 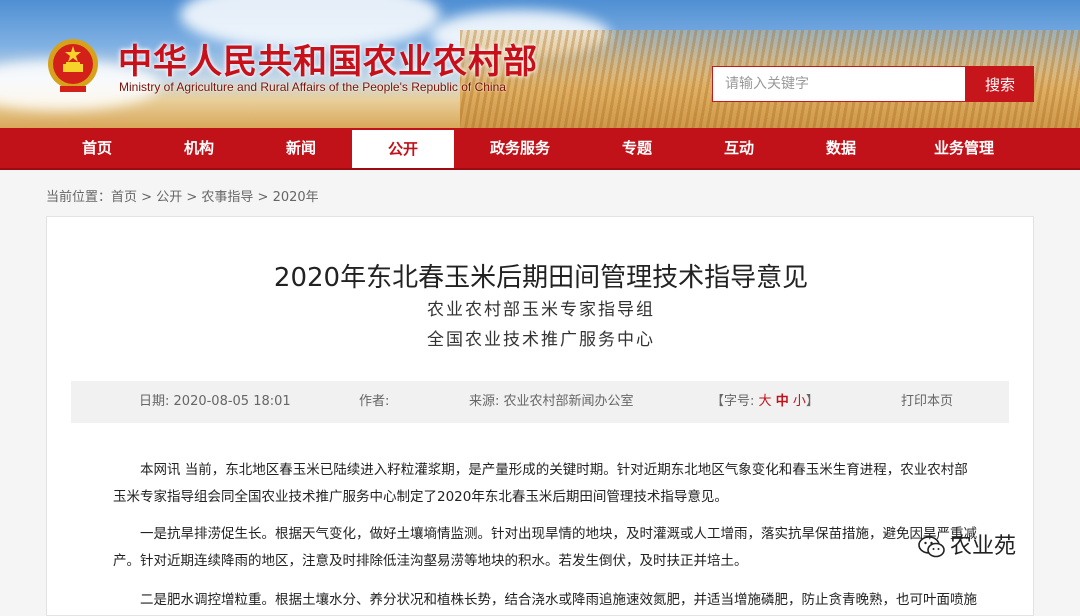 I want to click on nav-item-data: 数据, so click(x=841, y=148).